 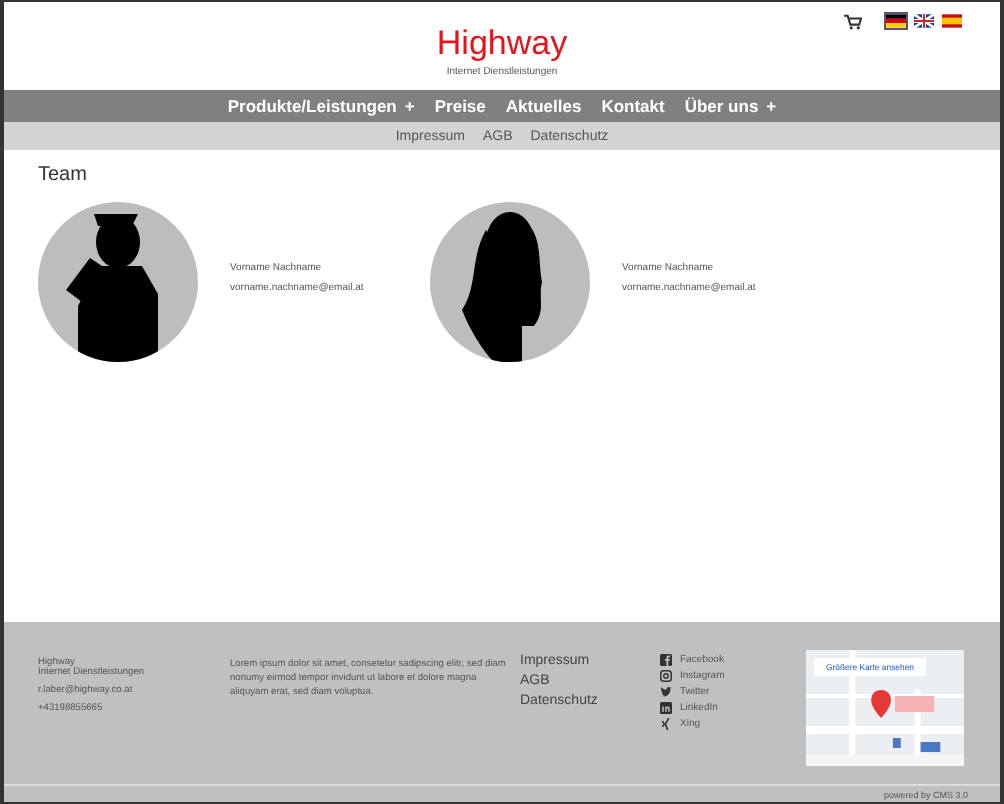 What do you see at coordinates (633, 106) in the screenshot?
I see `nav-link: Kontakt` at bounding box center [633, 106].